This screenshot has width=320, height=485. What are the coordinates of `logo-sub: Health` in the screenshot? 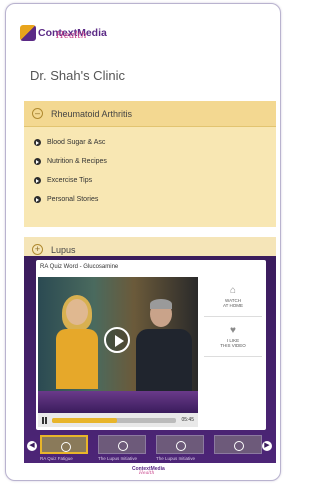 It's located at (71, 36).